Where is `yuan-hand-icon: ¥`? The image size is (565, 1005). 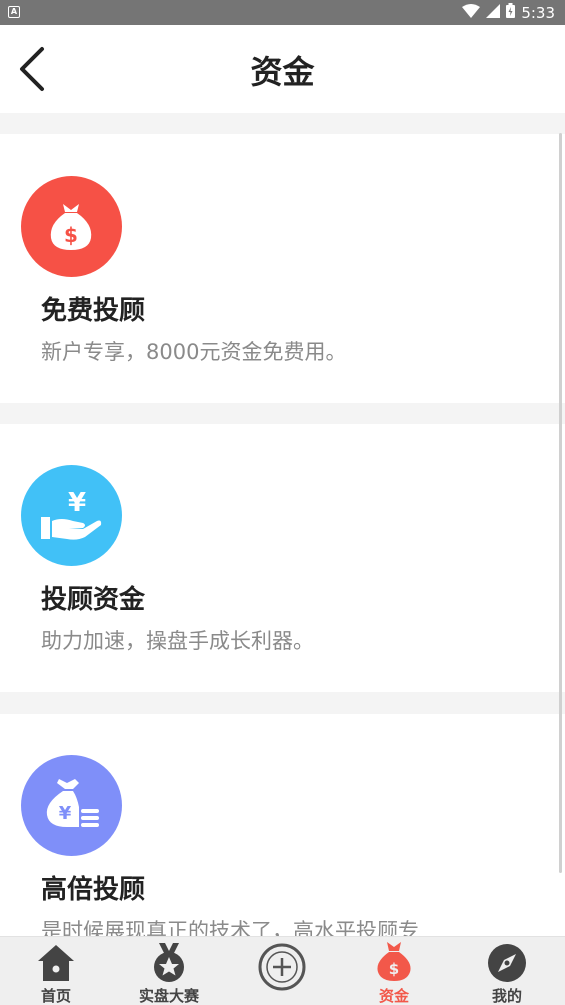
yuan-hand-icon: ¥ is located at coordinates (71, 515).